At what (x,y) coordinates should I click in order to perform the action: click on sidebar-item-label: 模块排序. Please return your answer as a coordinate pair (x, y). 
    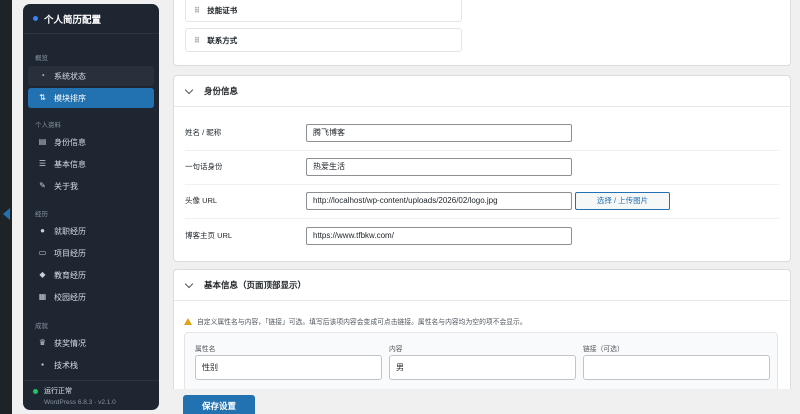
    Looking at the image, I should click on (70, 98).